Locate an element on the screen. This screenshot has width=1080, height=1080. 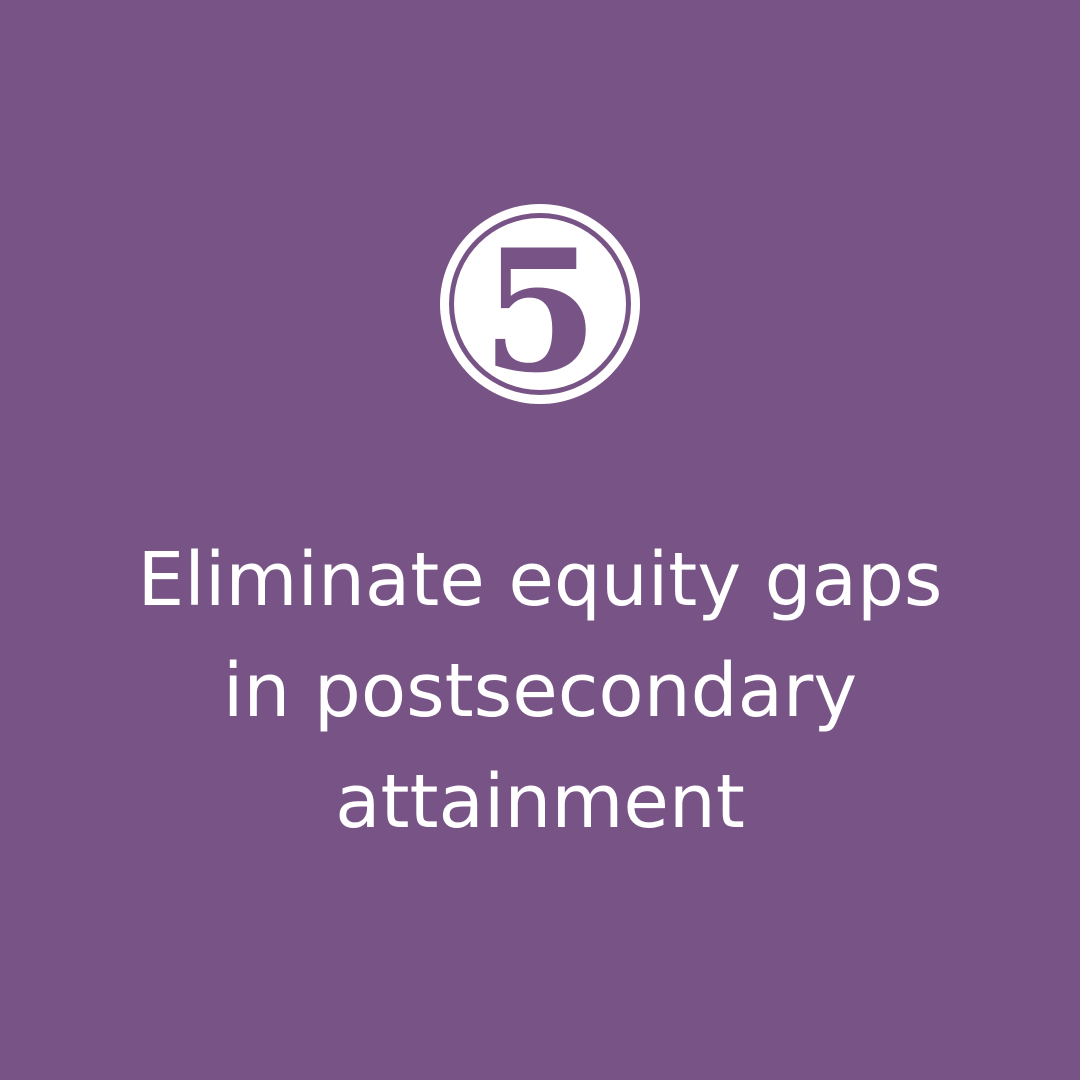
number-badge-circle: 5 is located at coordinates (540, 305).